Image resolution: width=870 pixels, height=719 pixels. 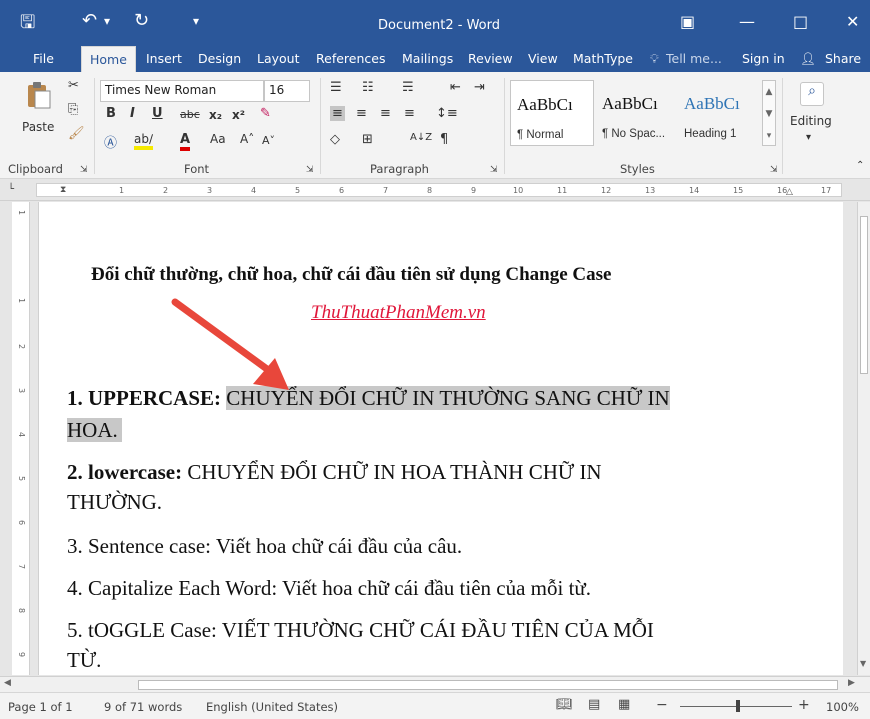 I want to click on clipboard-launcher-icon: ⇲, so click(x=84, y=170).